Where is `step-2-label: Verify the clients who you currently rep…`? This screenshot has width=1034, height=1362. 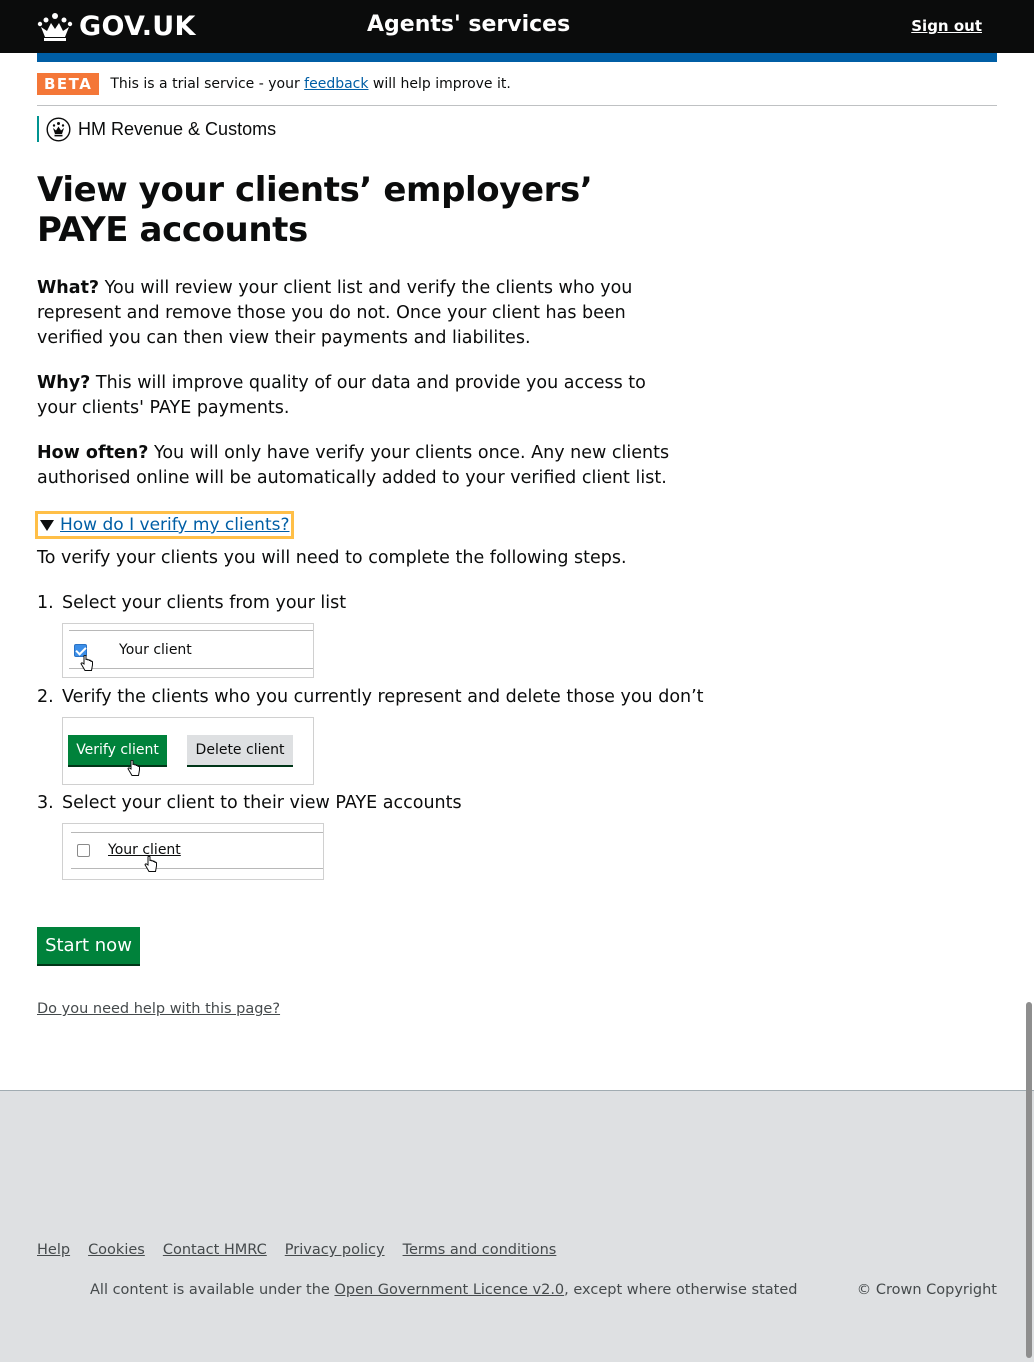 step-2-label: Verify the clients who you currently rep… is located at coordinates (383, 697).